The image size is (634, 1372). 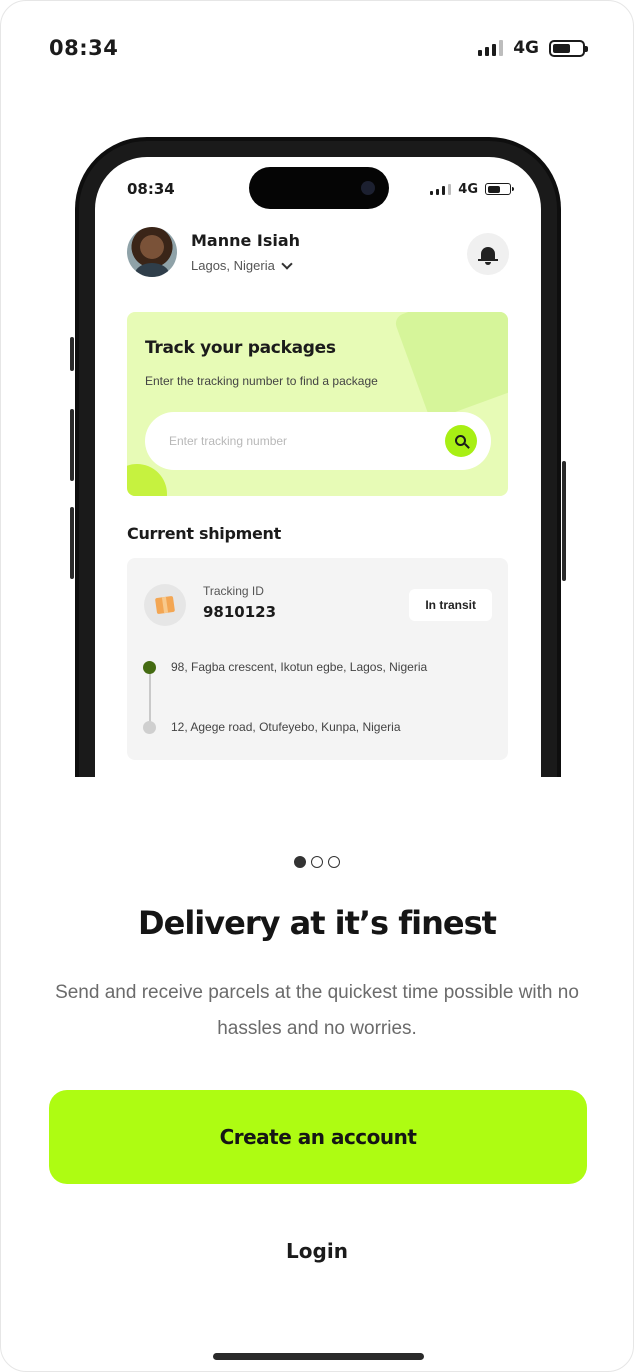 What do you see at coordinates (287, 263) in the screenshot?
I see `chevron-down-icon` at bounding box center [287, 263].